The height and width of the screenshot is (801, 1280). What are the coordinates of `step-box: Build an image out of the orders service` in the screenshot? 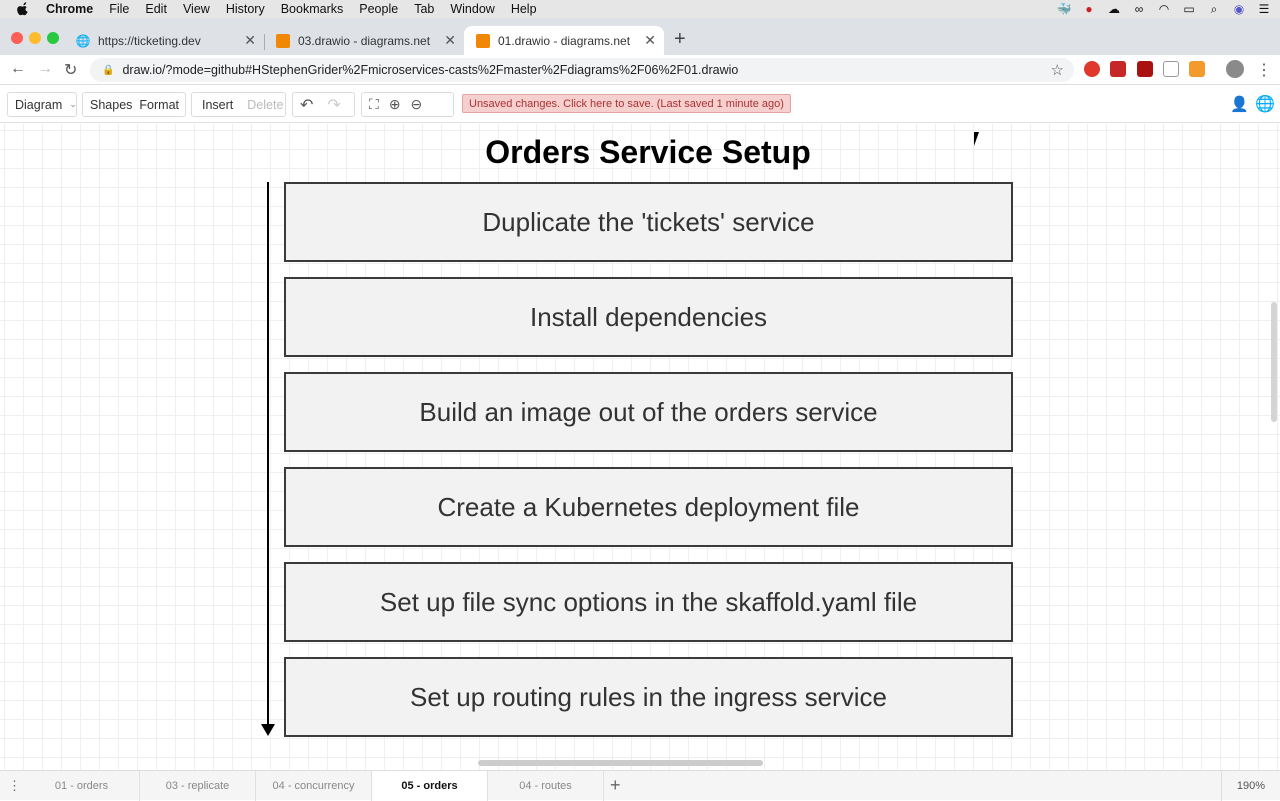 It's located at (648, 412).